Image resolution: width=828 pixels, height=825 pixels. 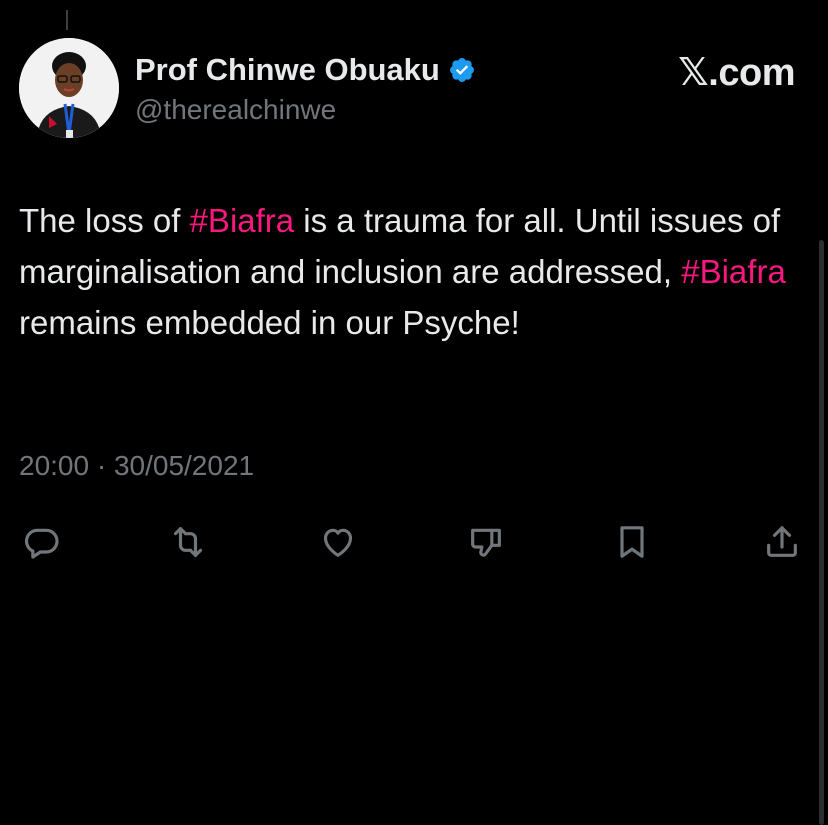 I want to click on like-icon, so click(x=338, y=542).